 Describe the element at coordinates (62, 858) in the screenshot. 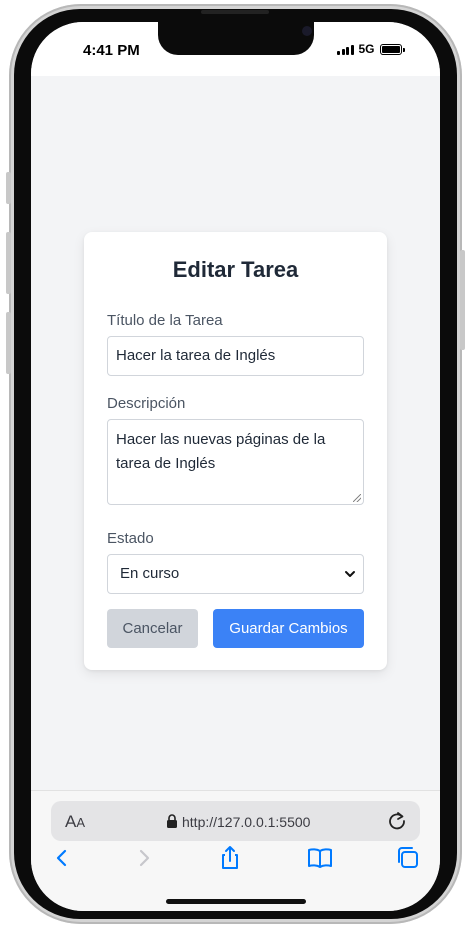

I see `back-icon` at that location.